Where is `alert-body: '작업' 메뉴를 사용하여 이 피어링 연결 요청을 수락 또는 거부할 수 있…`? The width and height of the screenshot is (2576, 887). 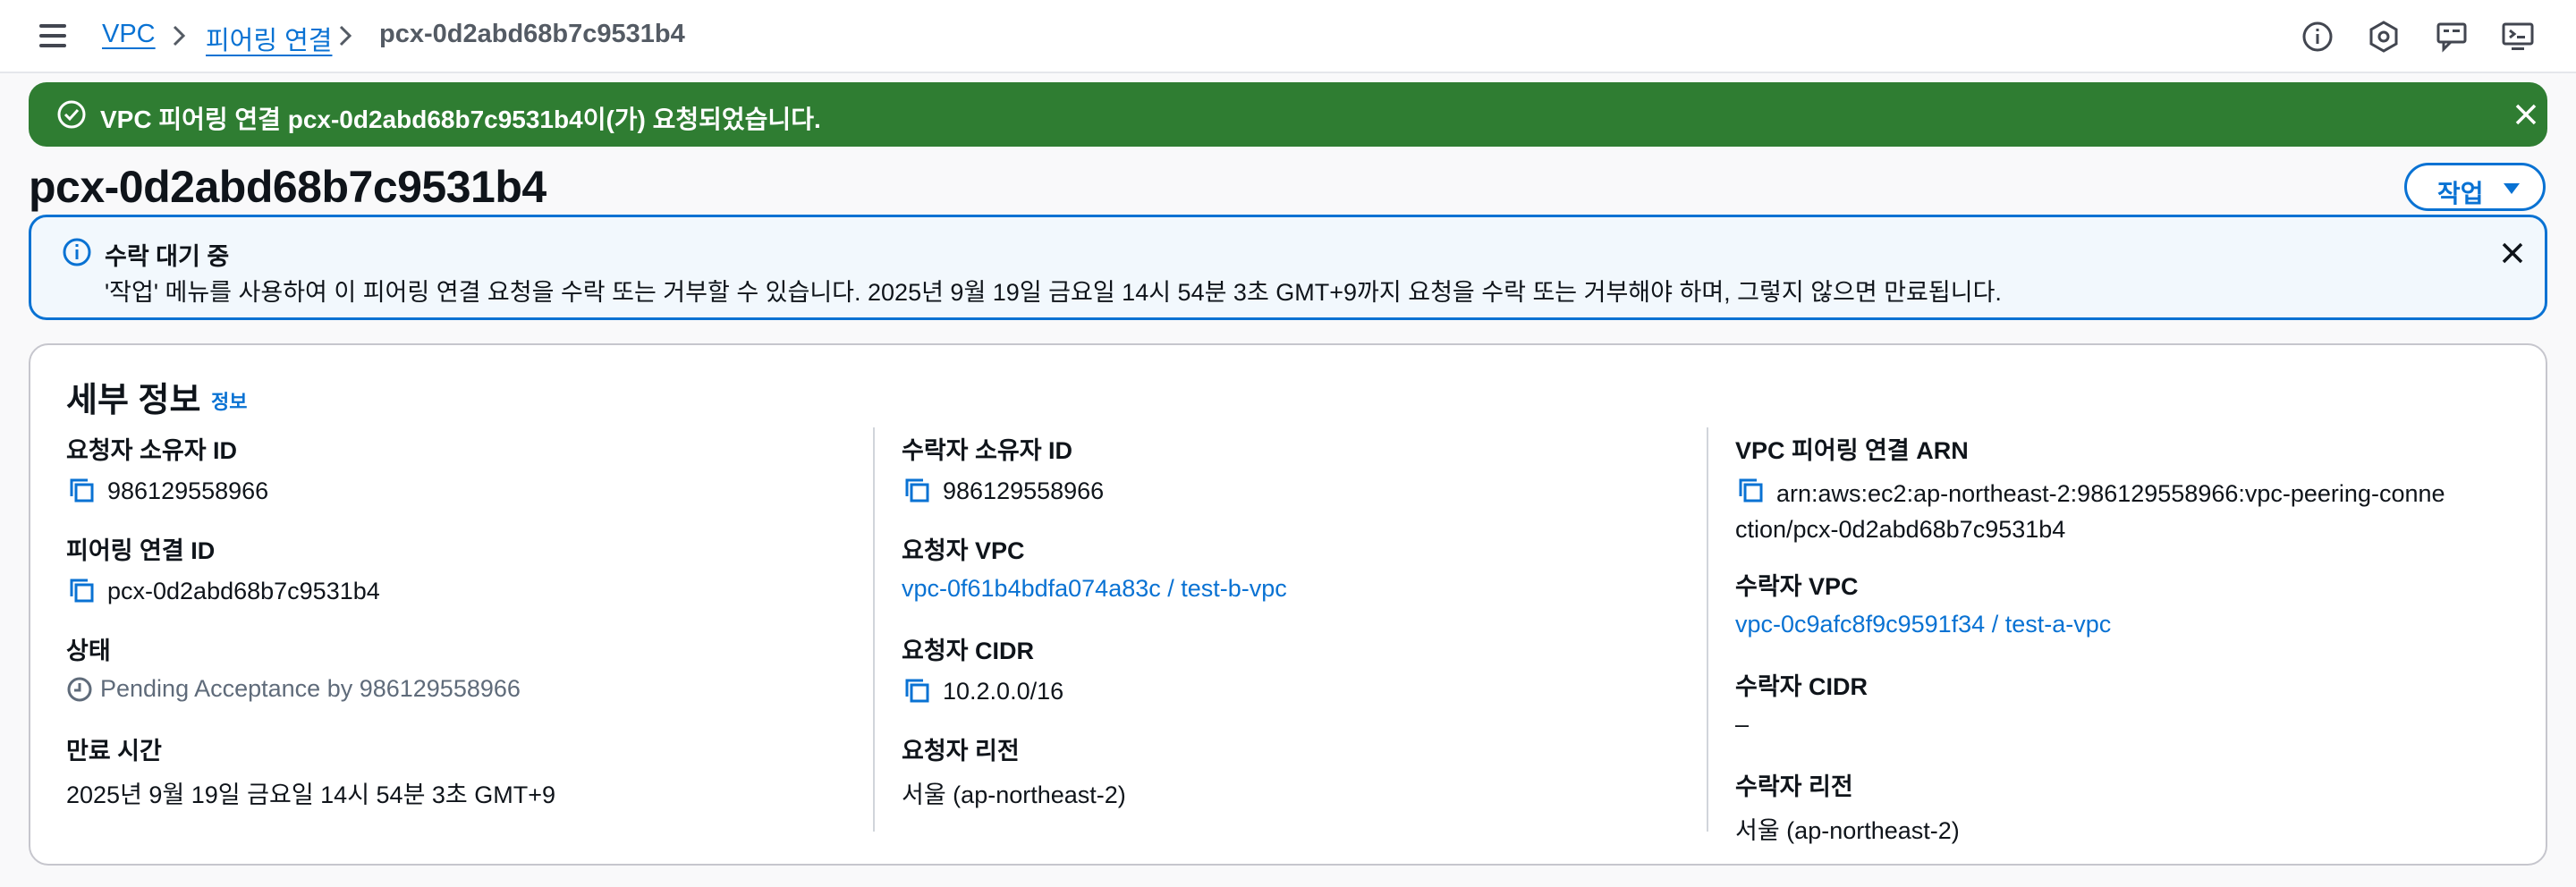 alert-body: '작업' 메뉴를 사용하여 이 피어링 연결 요청을 수락 또는 거부할 수 있… is located at coordinates (1053, 293).